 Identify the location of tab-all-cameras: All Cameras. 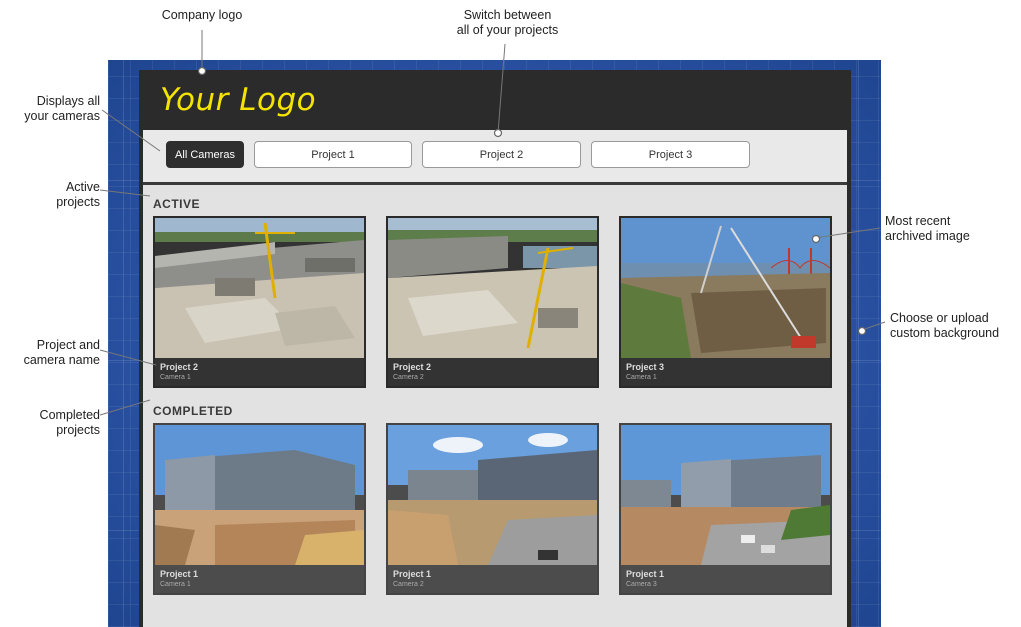
(205, 154).